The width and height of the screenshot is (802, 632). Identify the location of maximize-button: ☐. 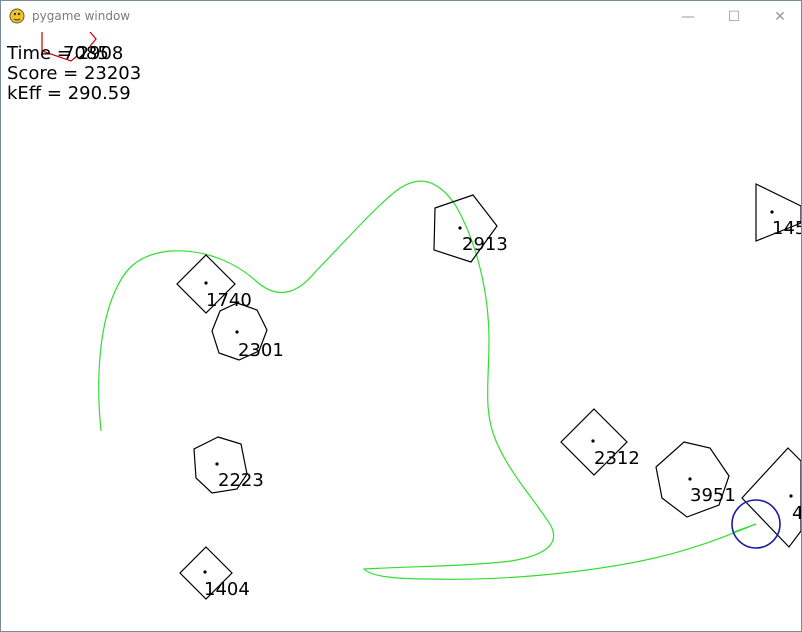
(734, 16).